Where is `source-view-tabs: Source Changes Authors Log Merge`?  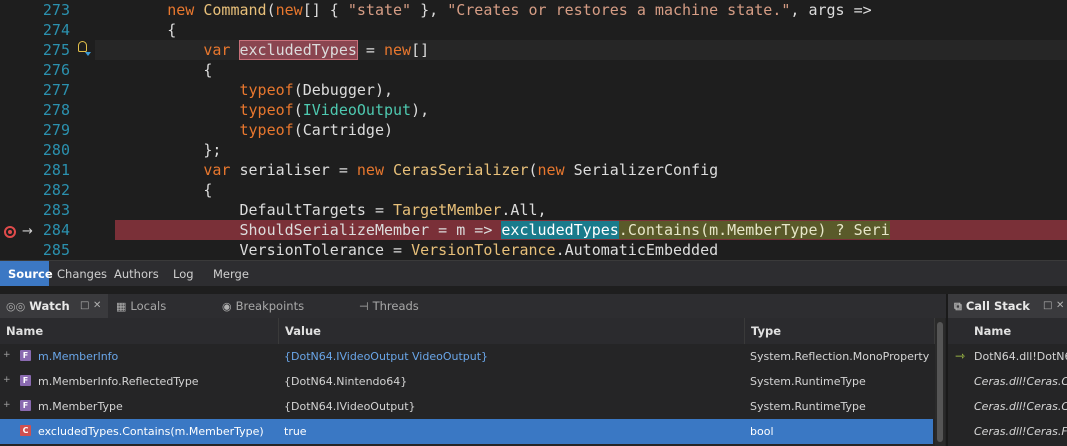 source-view-tabs: Source Changes Authors Log Merge is located at coordinates (533, 273).